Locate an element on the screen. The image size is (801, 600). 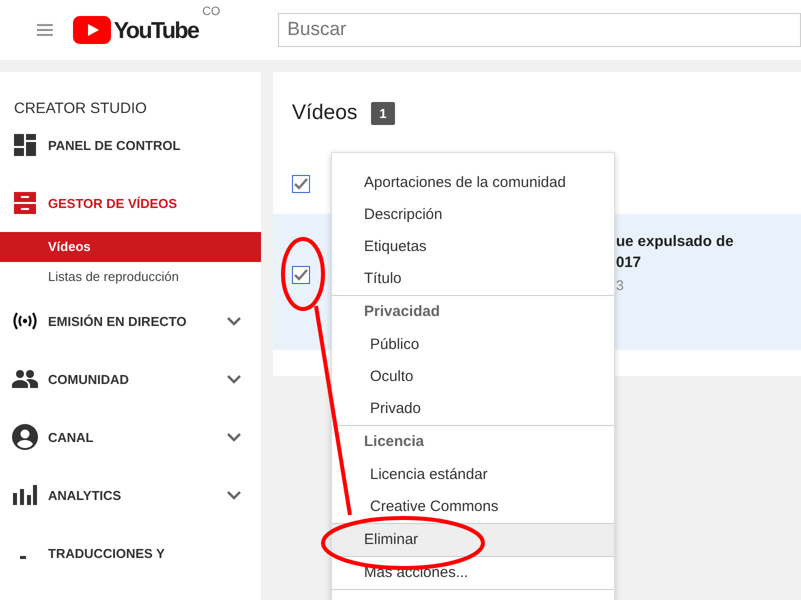
sidebar-item: COMUNIDAD is located at coordinates (130, 379).